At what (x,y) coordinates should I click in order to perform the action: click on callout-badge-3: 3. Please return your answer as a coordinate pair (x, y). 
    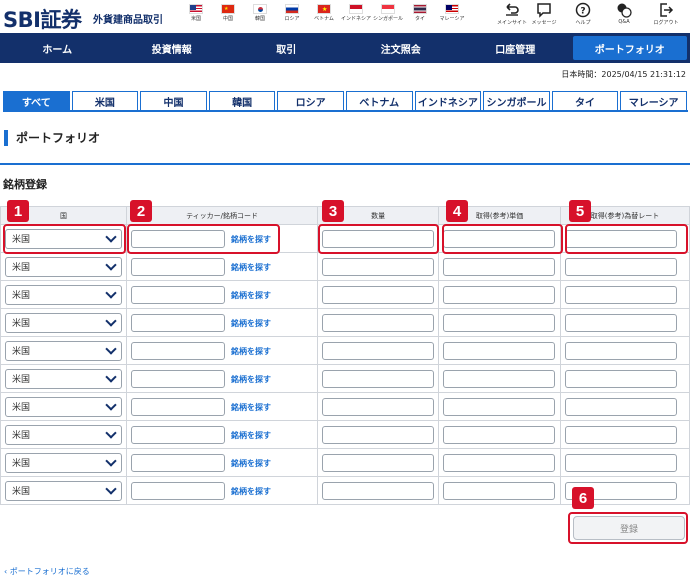
    Looking at the image, I should click on (333, 211).